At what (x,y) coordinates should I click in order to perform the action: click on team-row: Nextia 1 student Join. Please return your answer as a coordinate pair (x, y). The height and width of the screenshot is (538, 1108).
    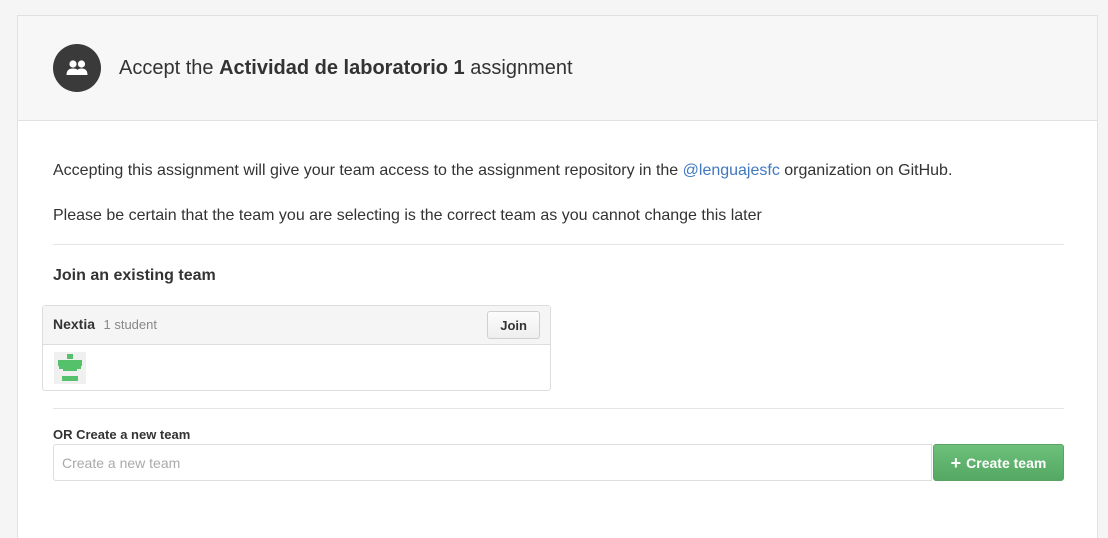
    Looking at the image, I should click on (296, 325).